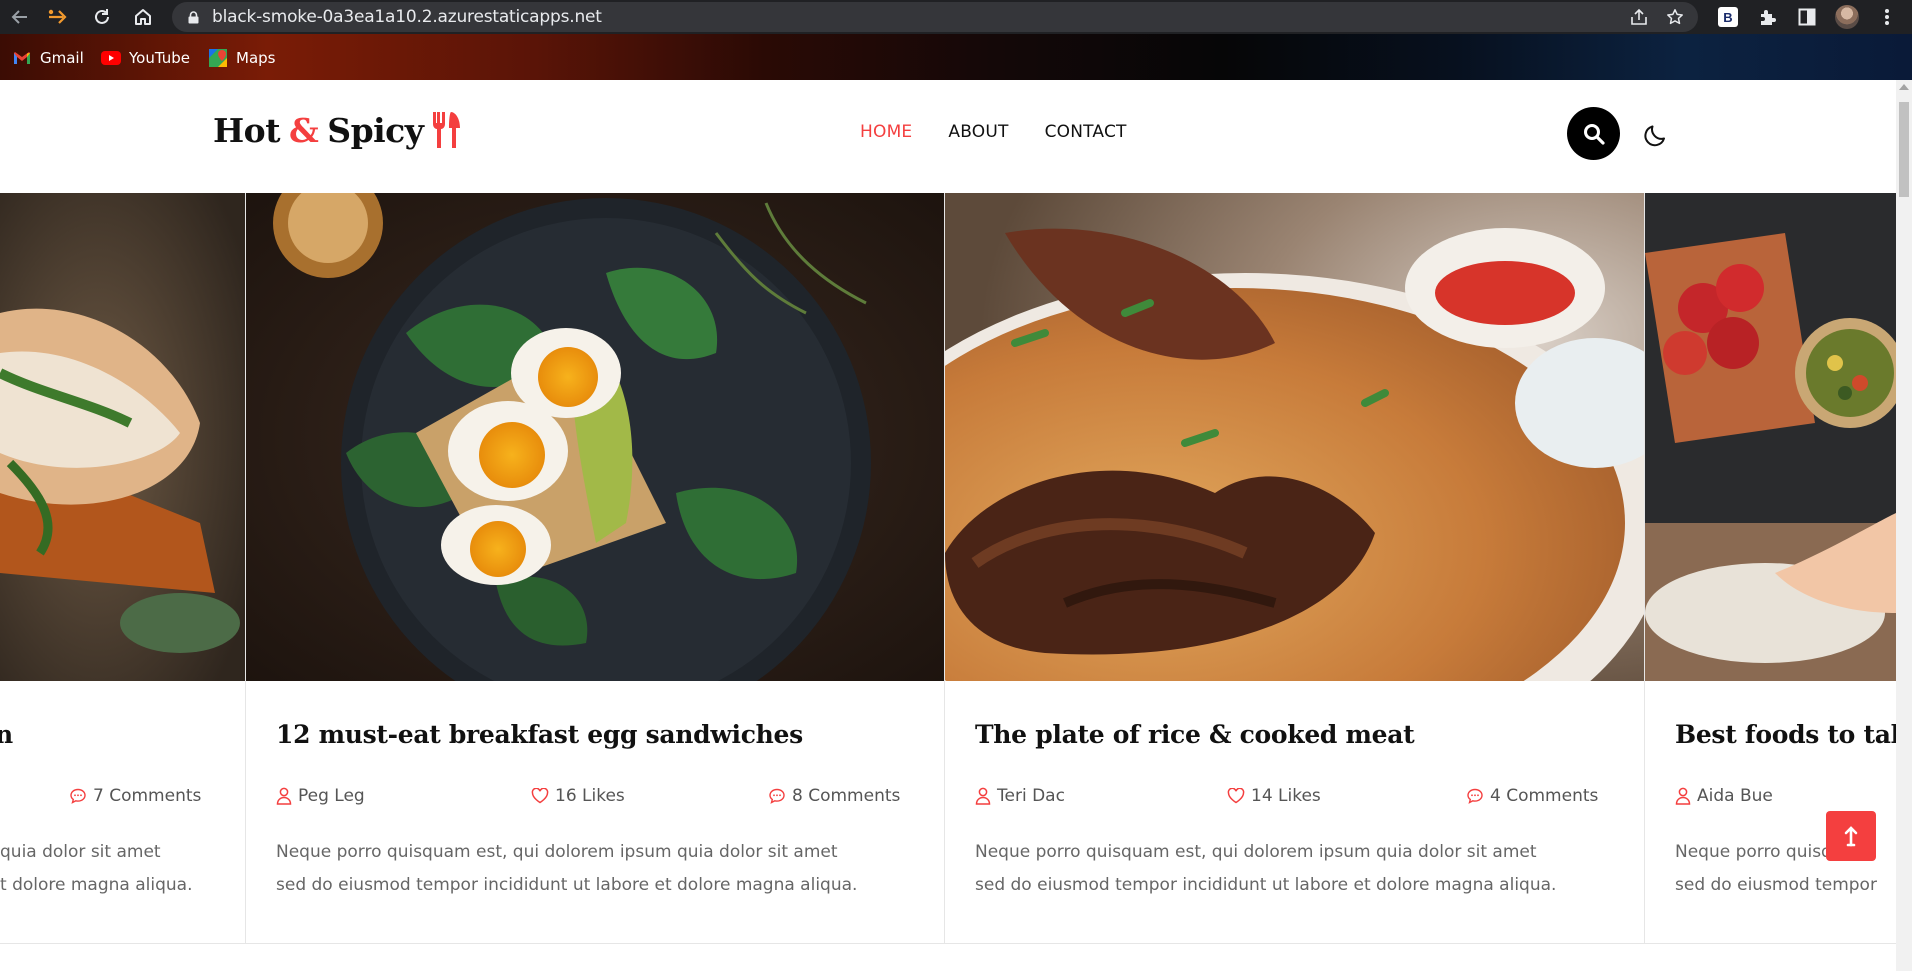 The image size is (1912, 971). I want to click on search-icon, so click(1594, 134).